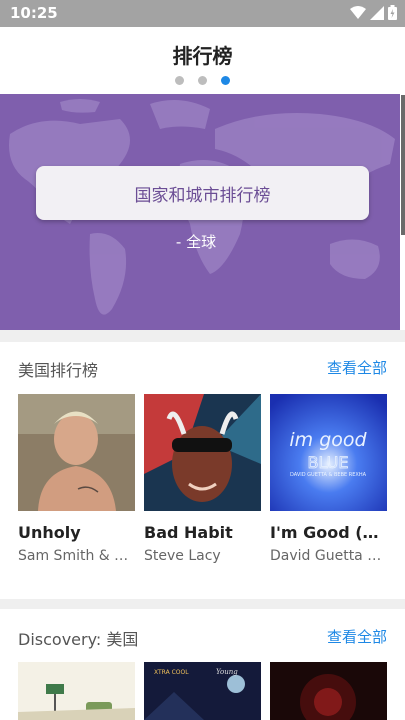 Image resolution: width=405 pixels, height=720 pixels. I want to click on country-city-charts-button: 国家和城市排行榜, so click(202, 193).